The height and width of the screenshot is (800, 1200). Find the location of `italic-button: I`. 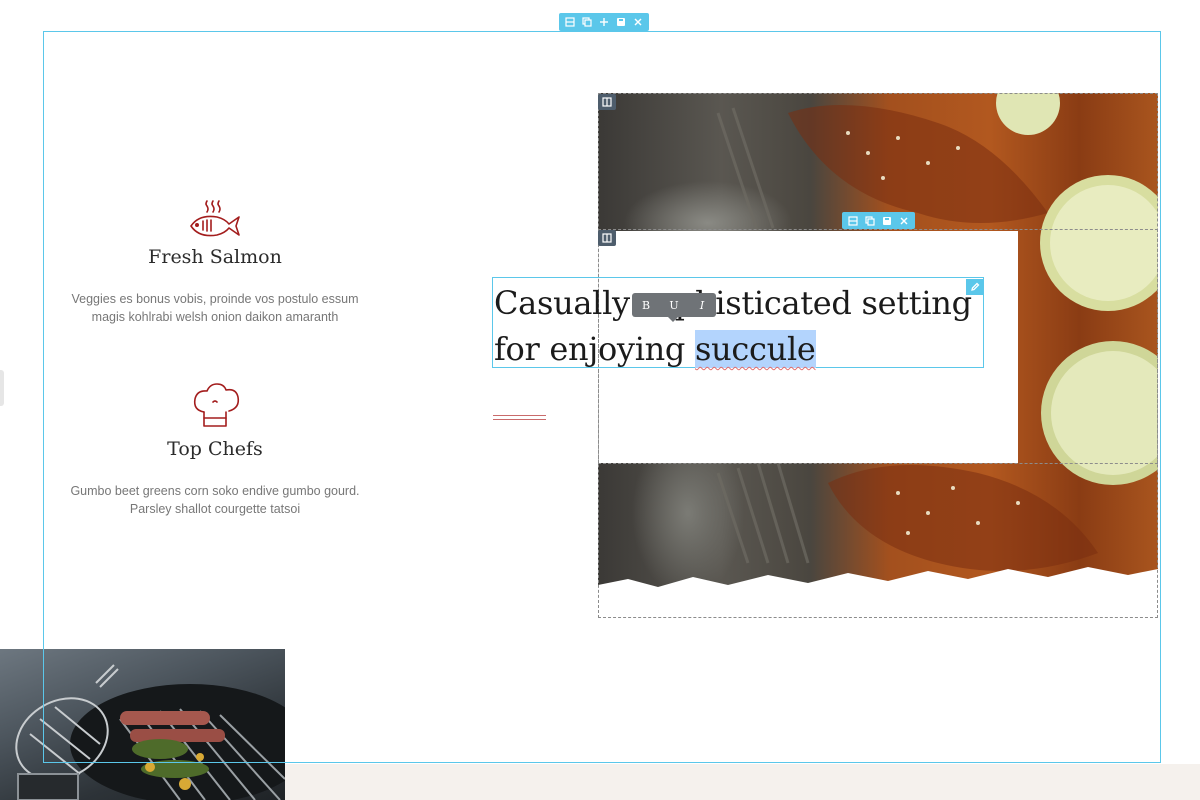

italic-button: I is located at coordinates (702, 305).